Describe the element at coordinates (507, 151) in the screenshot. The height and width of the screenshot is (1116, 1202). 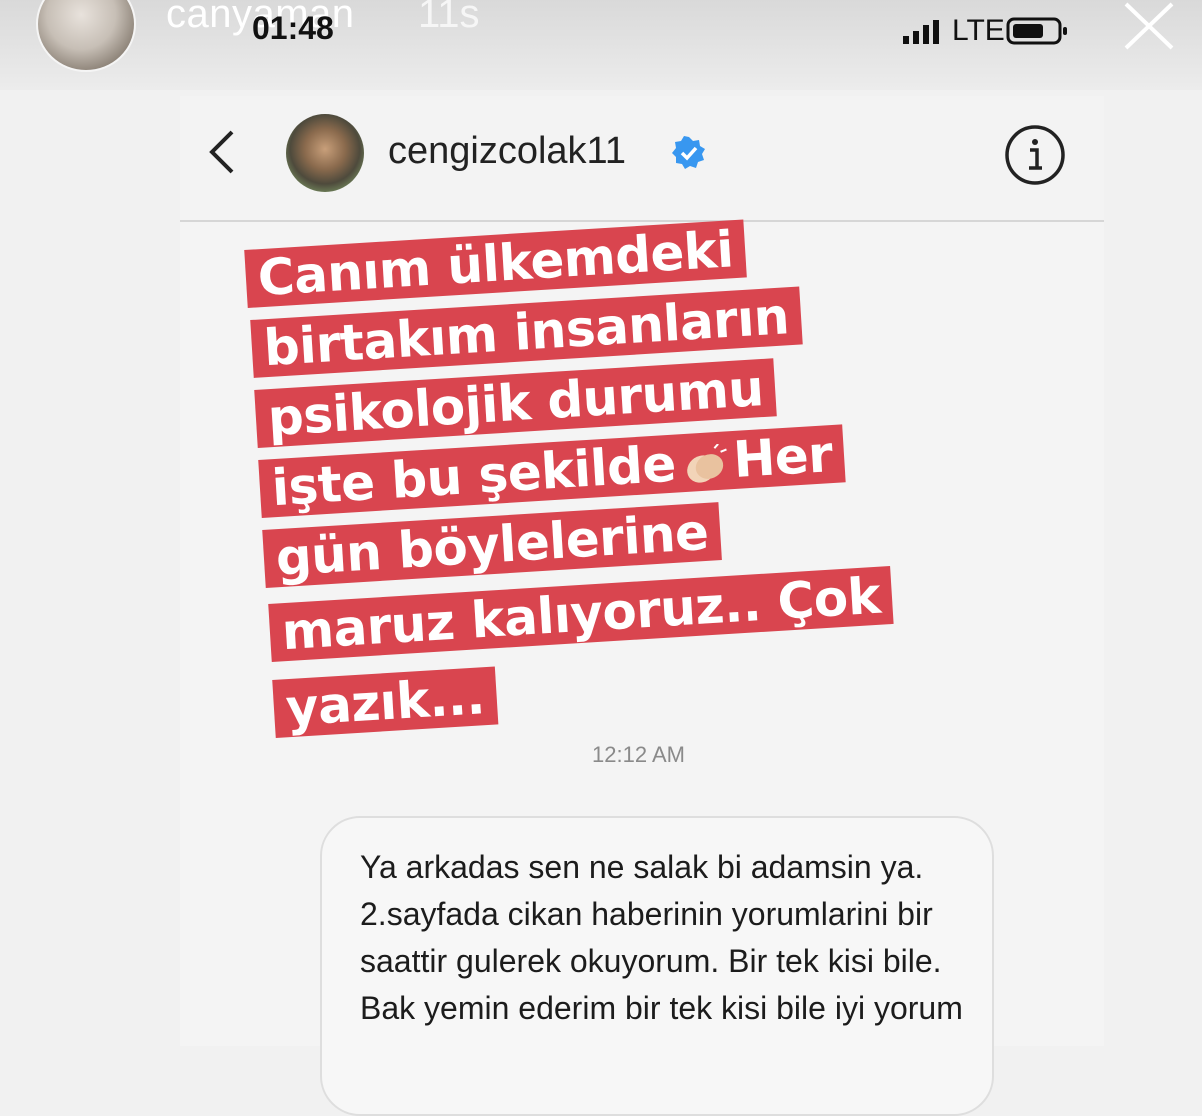
I see `dm-username: cengizcolak11` at that location.